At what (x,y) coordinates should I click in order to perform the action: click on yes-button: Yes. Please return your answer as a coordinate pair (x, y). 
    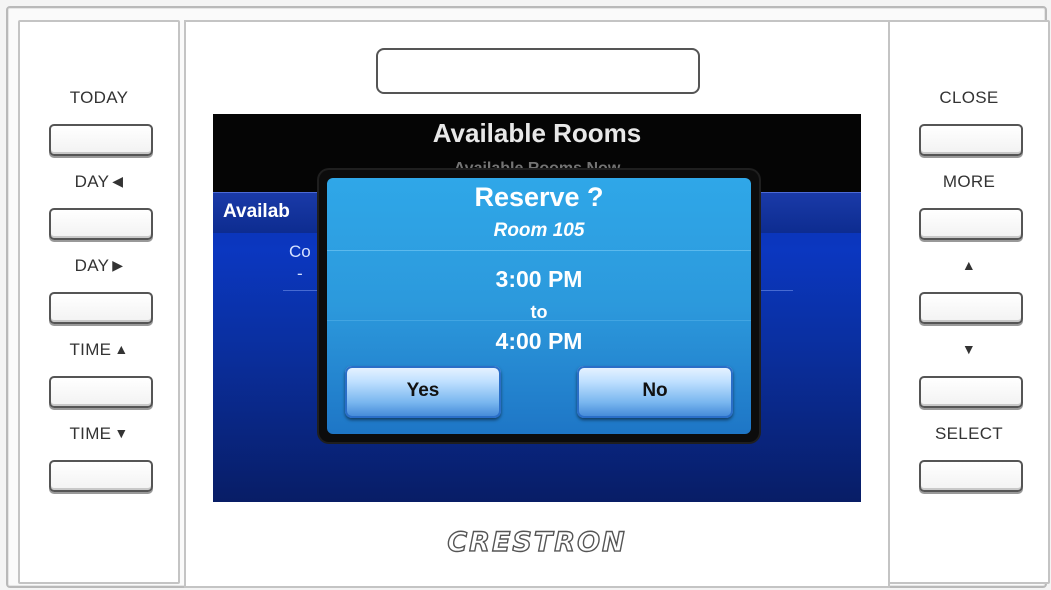
    Looking at the image, I should click on (423, 392).